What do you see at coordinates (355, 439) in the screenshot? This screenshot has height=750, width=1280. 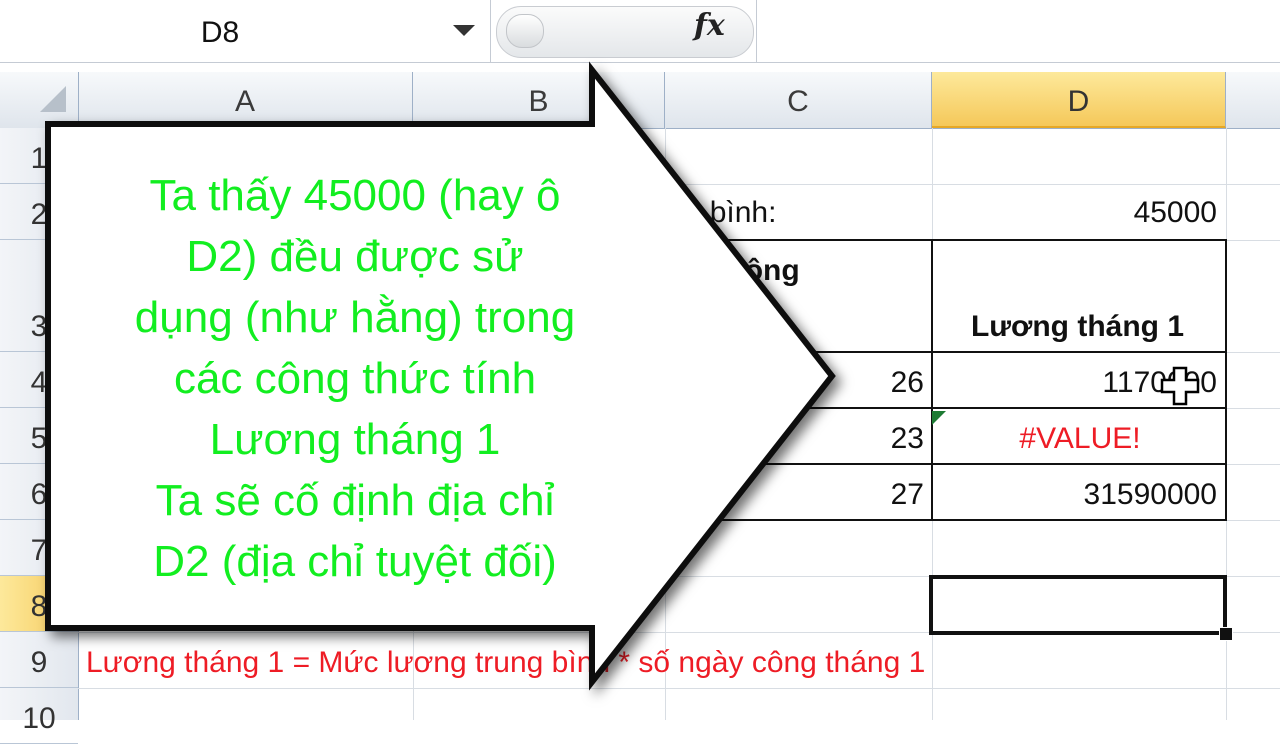 I see `callout-line: Lương tháng 1` at bounding box center [355, 439].